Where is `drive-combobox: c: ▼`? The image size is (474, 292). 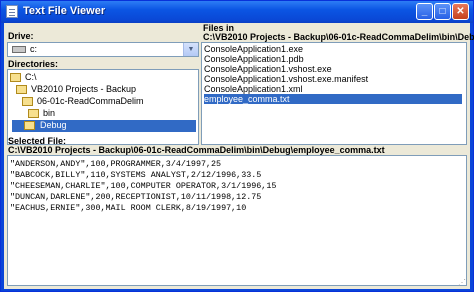
drive-combobox: c: ▼ is located at coordinates (103, 49).